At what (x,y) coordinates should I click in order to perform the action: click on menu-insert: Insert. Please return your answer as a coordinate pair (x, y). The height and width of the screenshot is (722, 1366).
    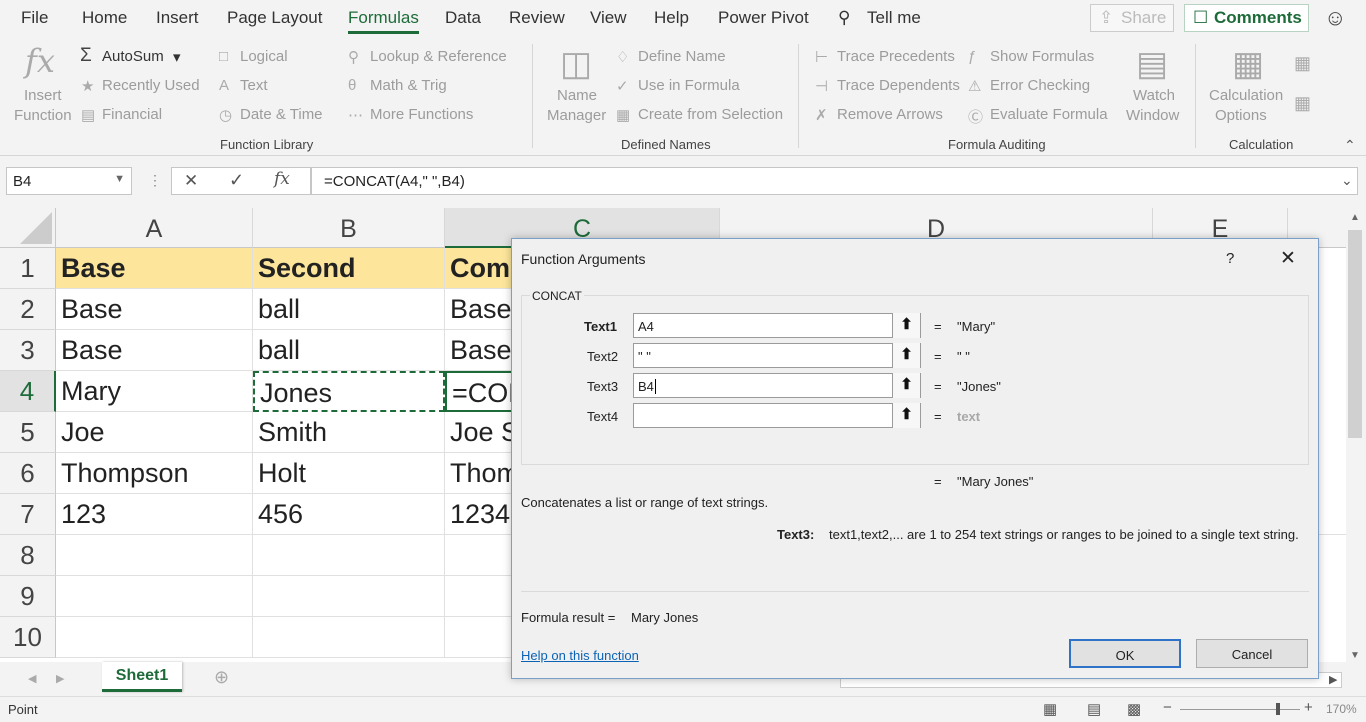
    Looking at the image, I should click on (177, 18).